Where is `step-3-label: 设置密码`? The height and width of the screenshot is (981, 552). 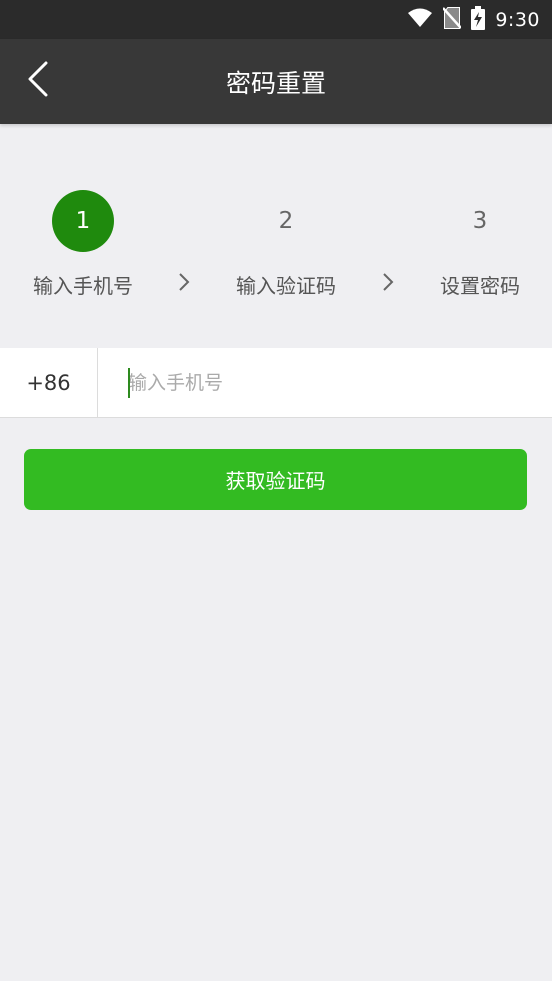 step-3-label: 设置密码 is located at coordinates (480, 286).